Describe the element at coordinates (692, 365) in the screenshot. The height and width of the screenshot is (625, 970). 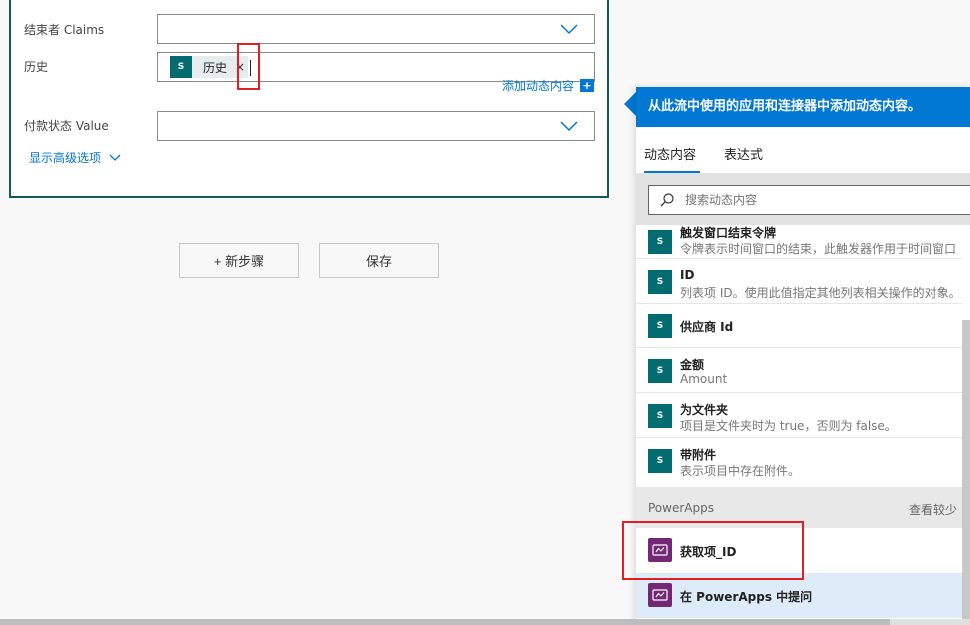
I see `item-title: 金额` at that location.